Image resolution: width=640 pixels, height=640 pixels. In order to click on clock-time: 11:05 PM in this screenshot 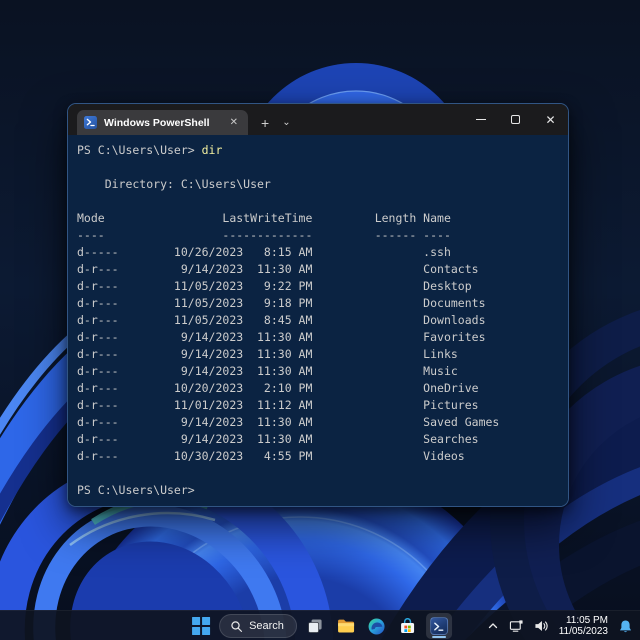, I will do `click(586, 620)`.